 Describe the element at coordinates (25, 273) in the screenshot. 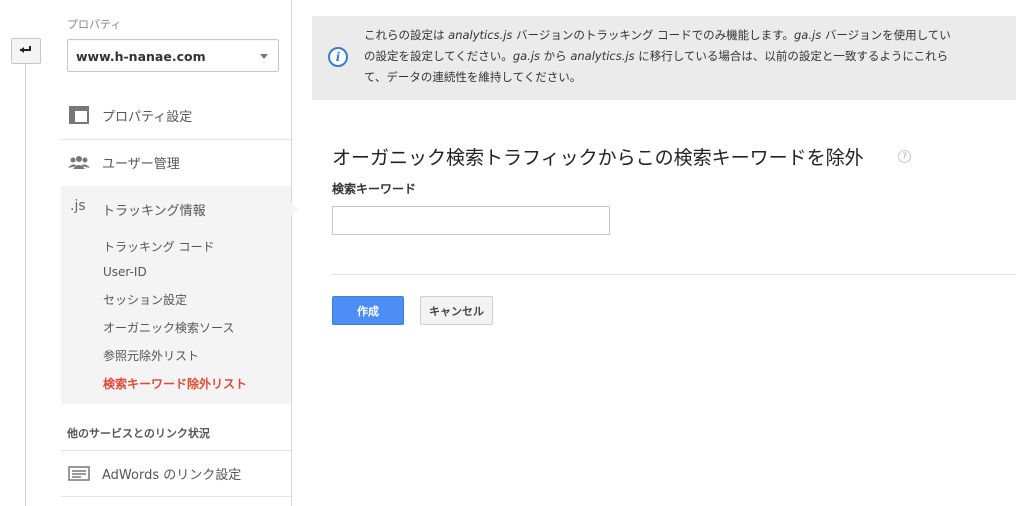

I see `rail-line` at that location.